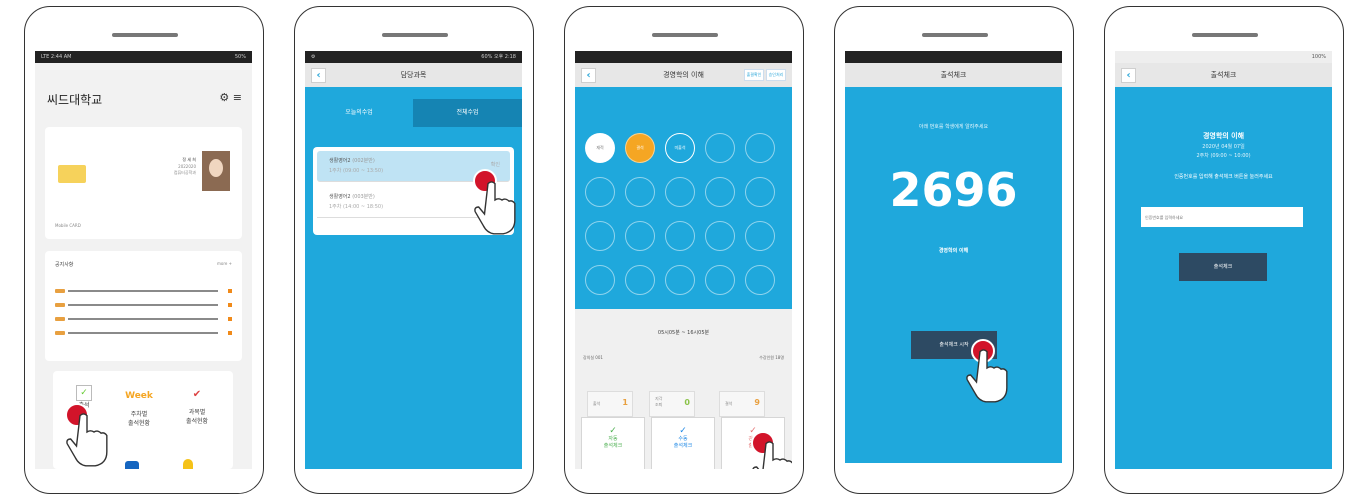 The height and width of the screenshot is (501, 1363). I want to click on seat-circle: 결석, so click(640, 148).